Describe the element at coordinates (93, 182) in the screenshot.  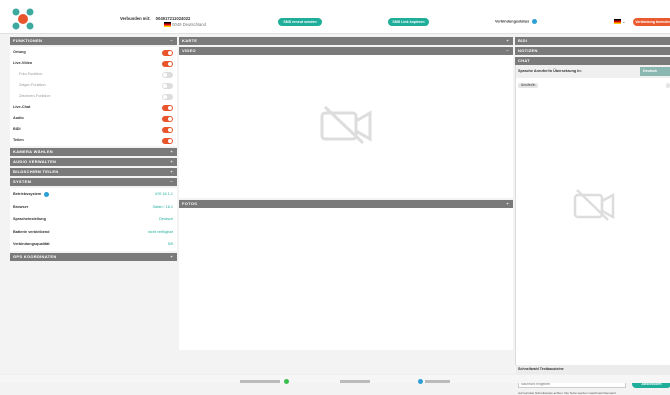
I see `system-header: SYSTEM −` at that location.